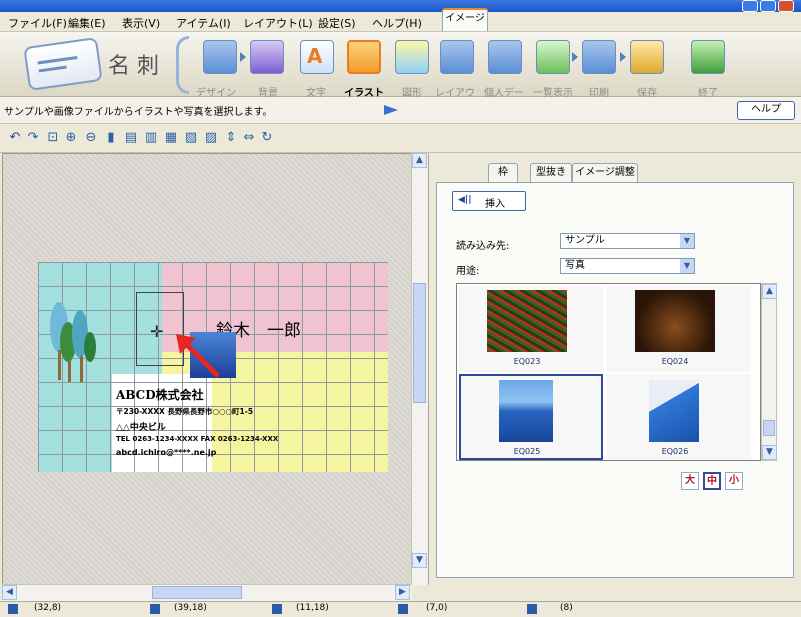 This screenshot has width=801, height=617. What do you see at coordinates (87, 23) in the screenshot?
I see `menu-edit: 編集(E)` at bounding box center [87, 23].